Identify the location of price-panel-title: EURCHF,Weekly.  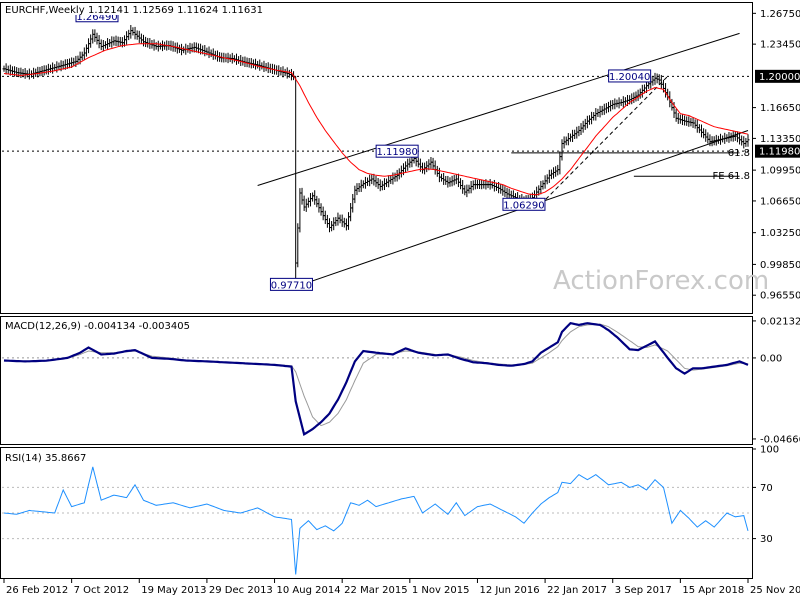
(45, 10).